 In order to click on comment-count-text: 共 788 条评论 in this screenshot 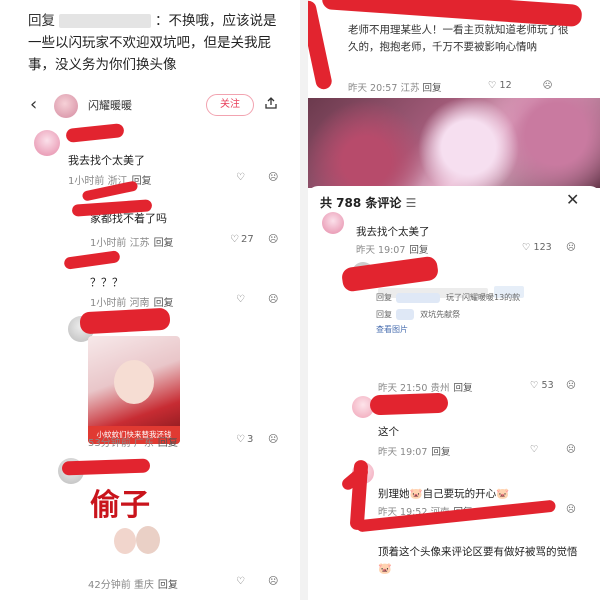, I will do `click(361, 203)`.